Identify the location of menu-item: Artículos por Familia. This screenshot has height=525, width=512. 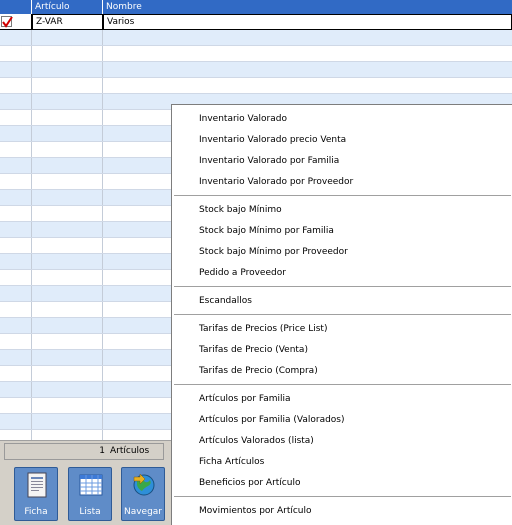
(342, 399).